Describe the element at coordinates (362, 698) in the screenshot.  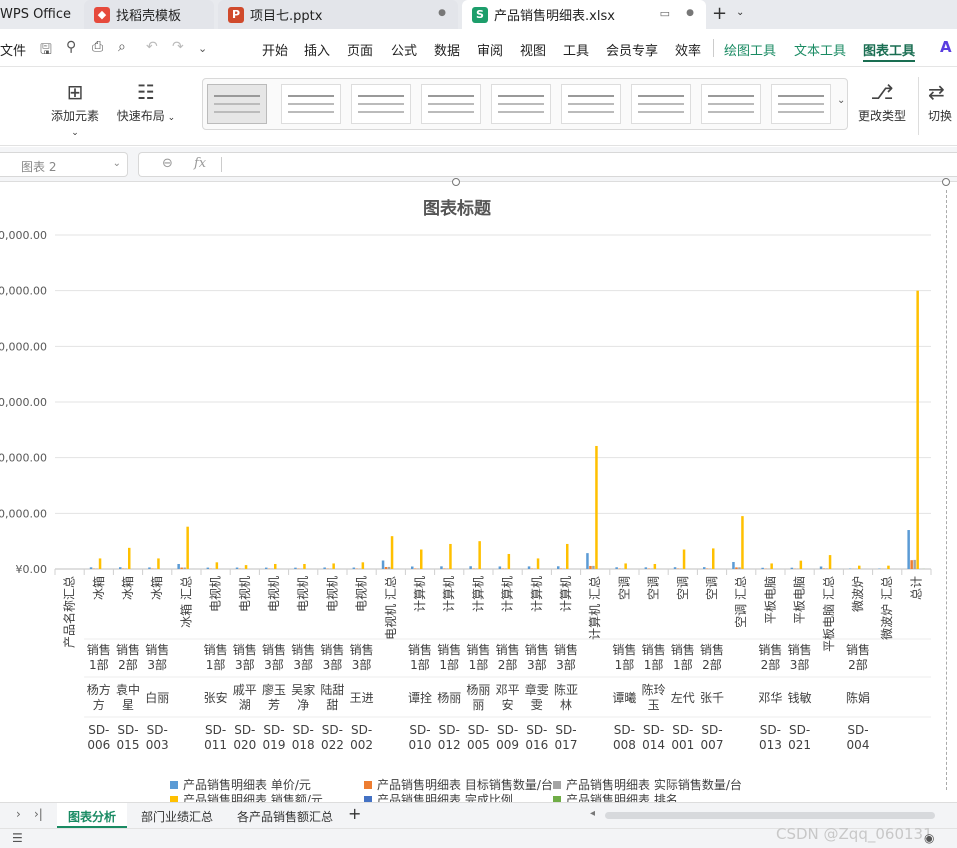
I see `category-name-label: 王进` at that location.